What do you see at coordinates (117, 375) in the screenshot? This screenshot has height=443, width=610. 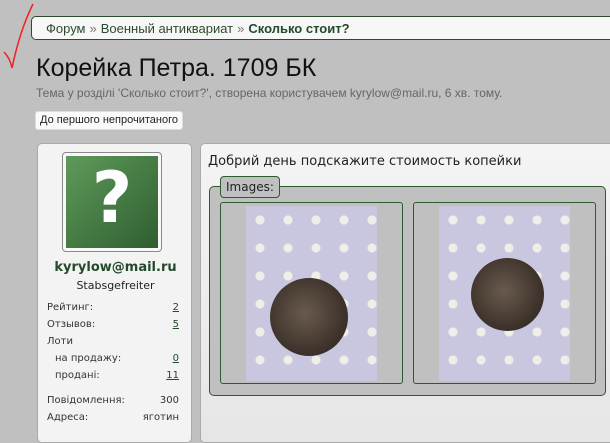 I see `stat-sold: продані: 11` at bounding box center [117, 375].